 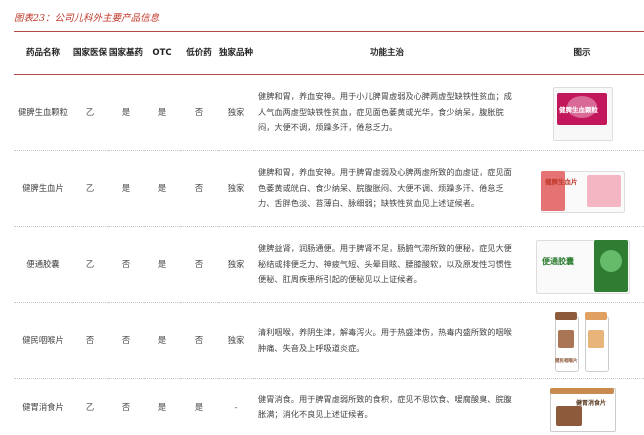 I want to click on drug-name: 健胃消食片, so click(x=43, y=407).